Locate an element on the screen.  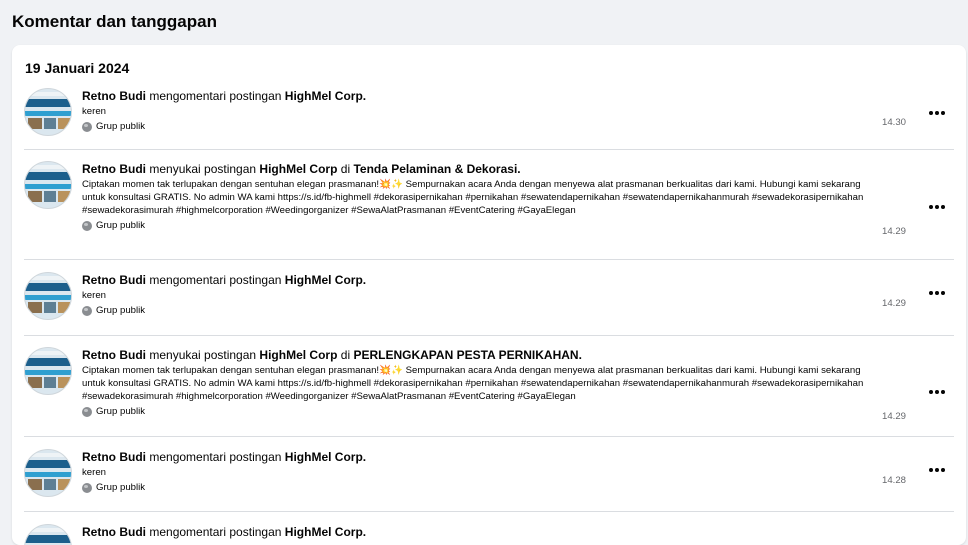
activity-time: 14.30 is located at coordinates (893, 122).